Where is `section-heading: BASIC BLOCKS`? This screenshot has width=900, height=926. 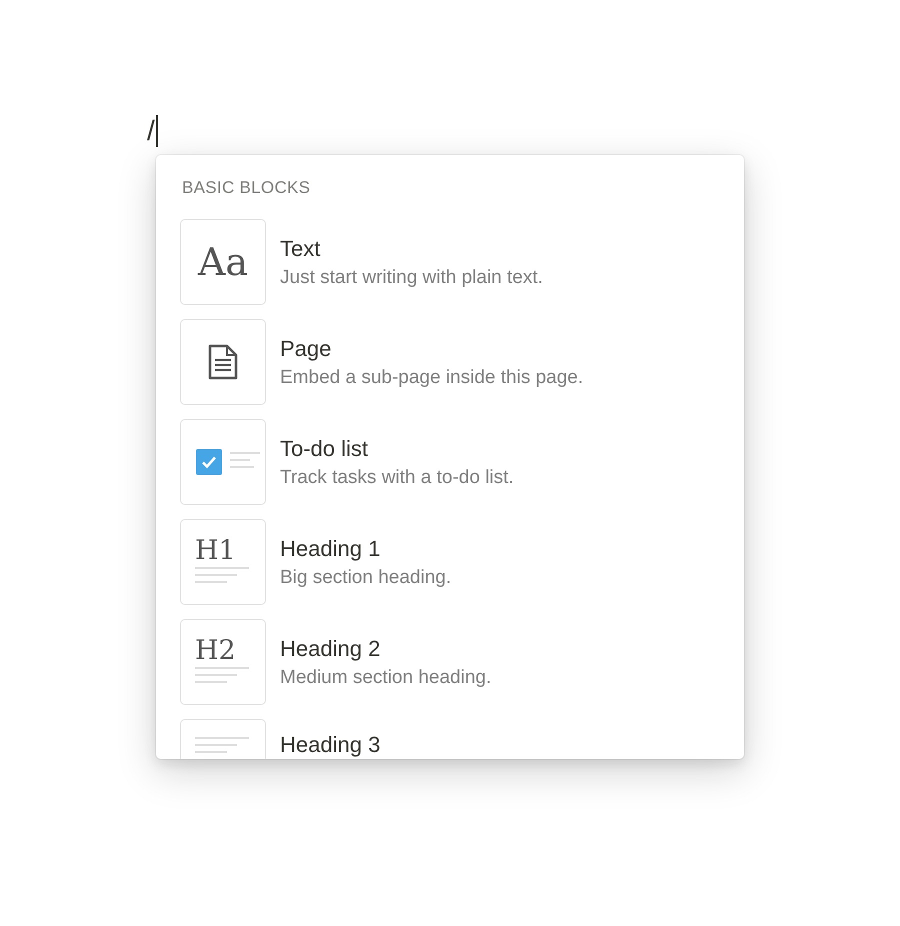 section-heading: BASIC BLOCKS is located at coordinates (246, 188).